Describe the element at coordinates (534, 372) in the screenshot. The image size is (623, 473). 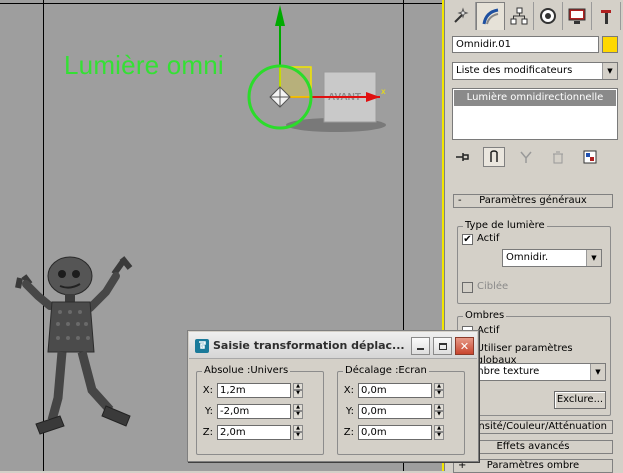
I see `shadow-type-dropdown: Ombre texture ▼` at that location.